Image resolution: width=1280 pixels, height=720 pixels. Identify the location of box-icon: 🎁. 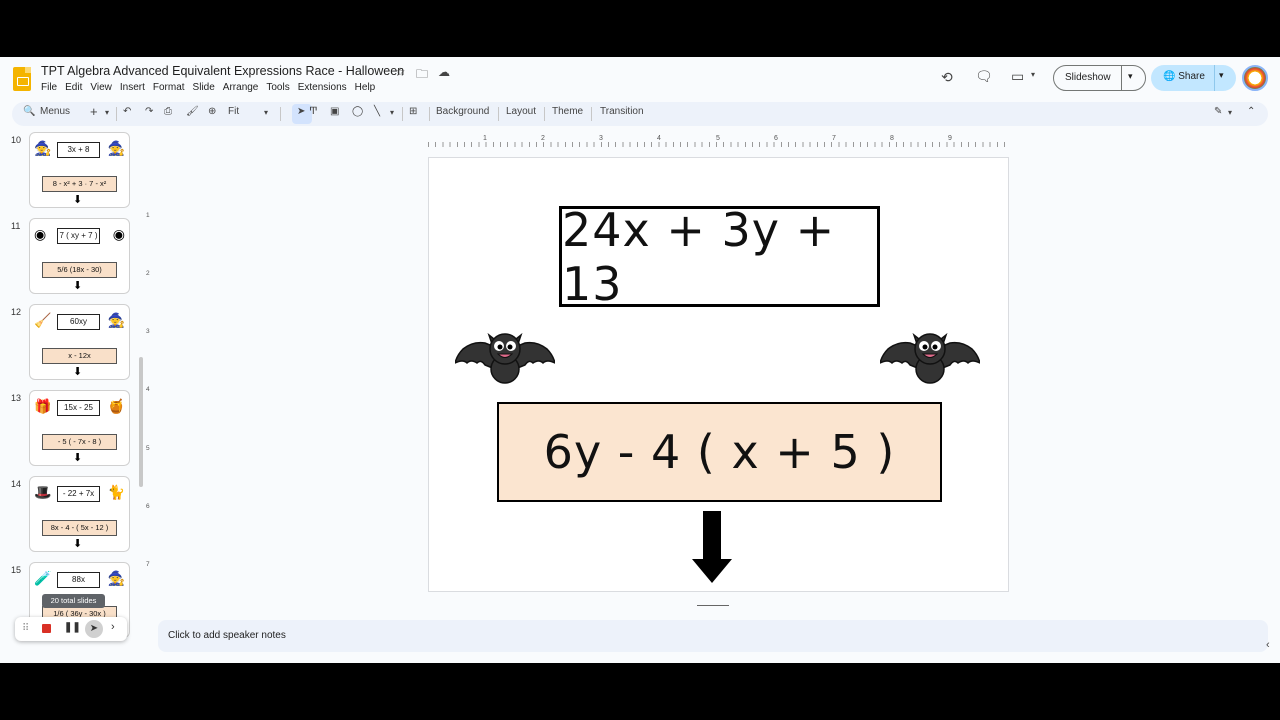
(43, 406).